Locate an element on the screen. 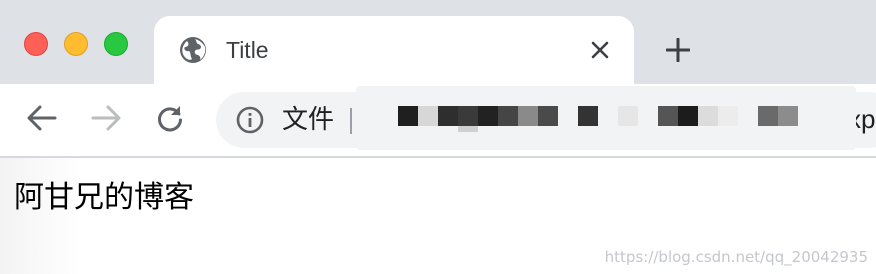 This screenshot has height=274, width=876. globe-icon is located at coordinates (193, 50).